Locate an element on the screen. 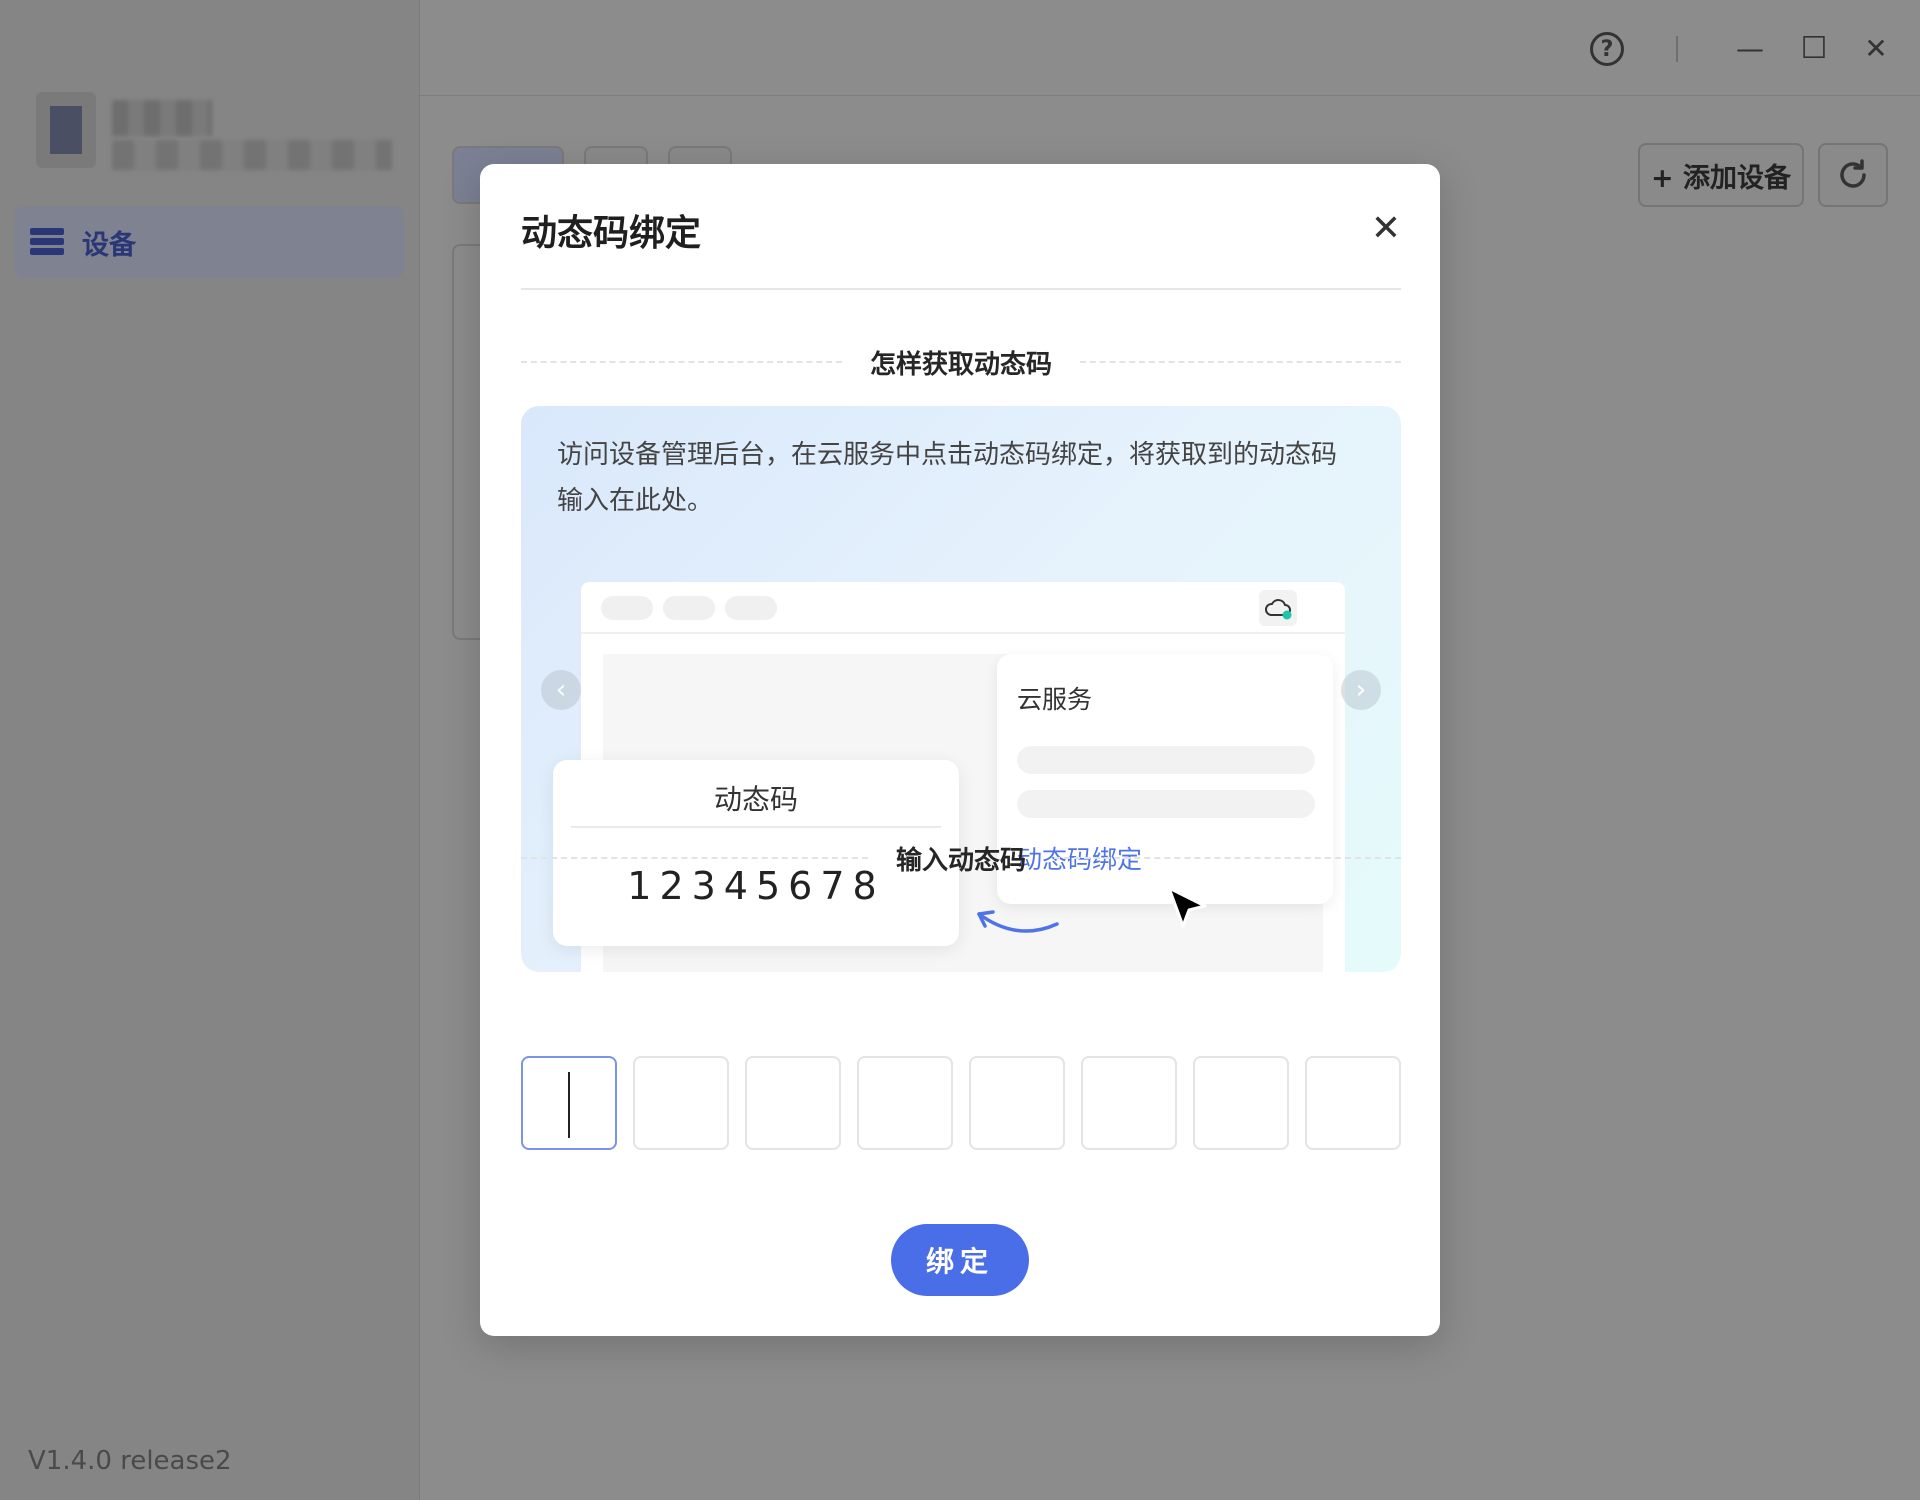  illustration-topbar is located at coordinates (963, 608).